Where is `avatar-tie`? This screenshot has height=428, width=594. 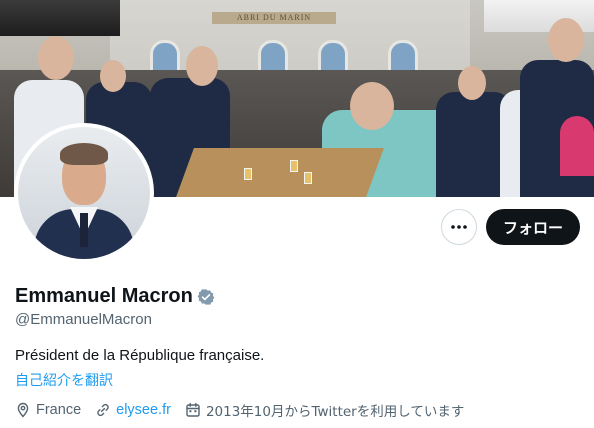
avatar-tie is located at coordinates (84, 230).